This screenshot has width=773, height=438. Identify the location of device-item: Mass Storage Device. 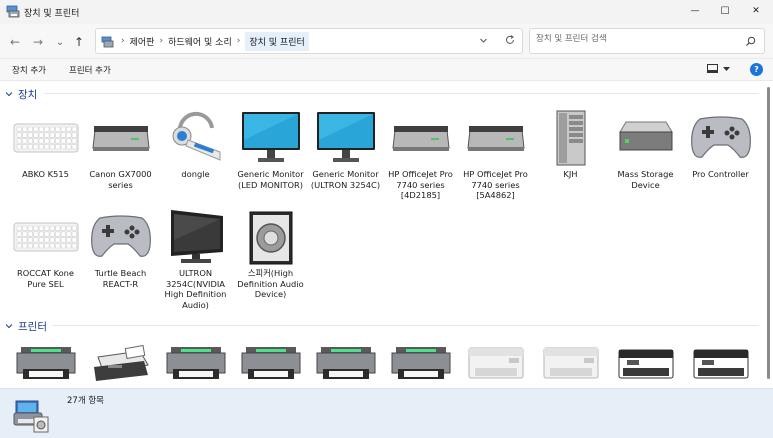
(645, 149).